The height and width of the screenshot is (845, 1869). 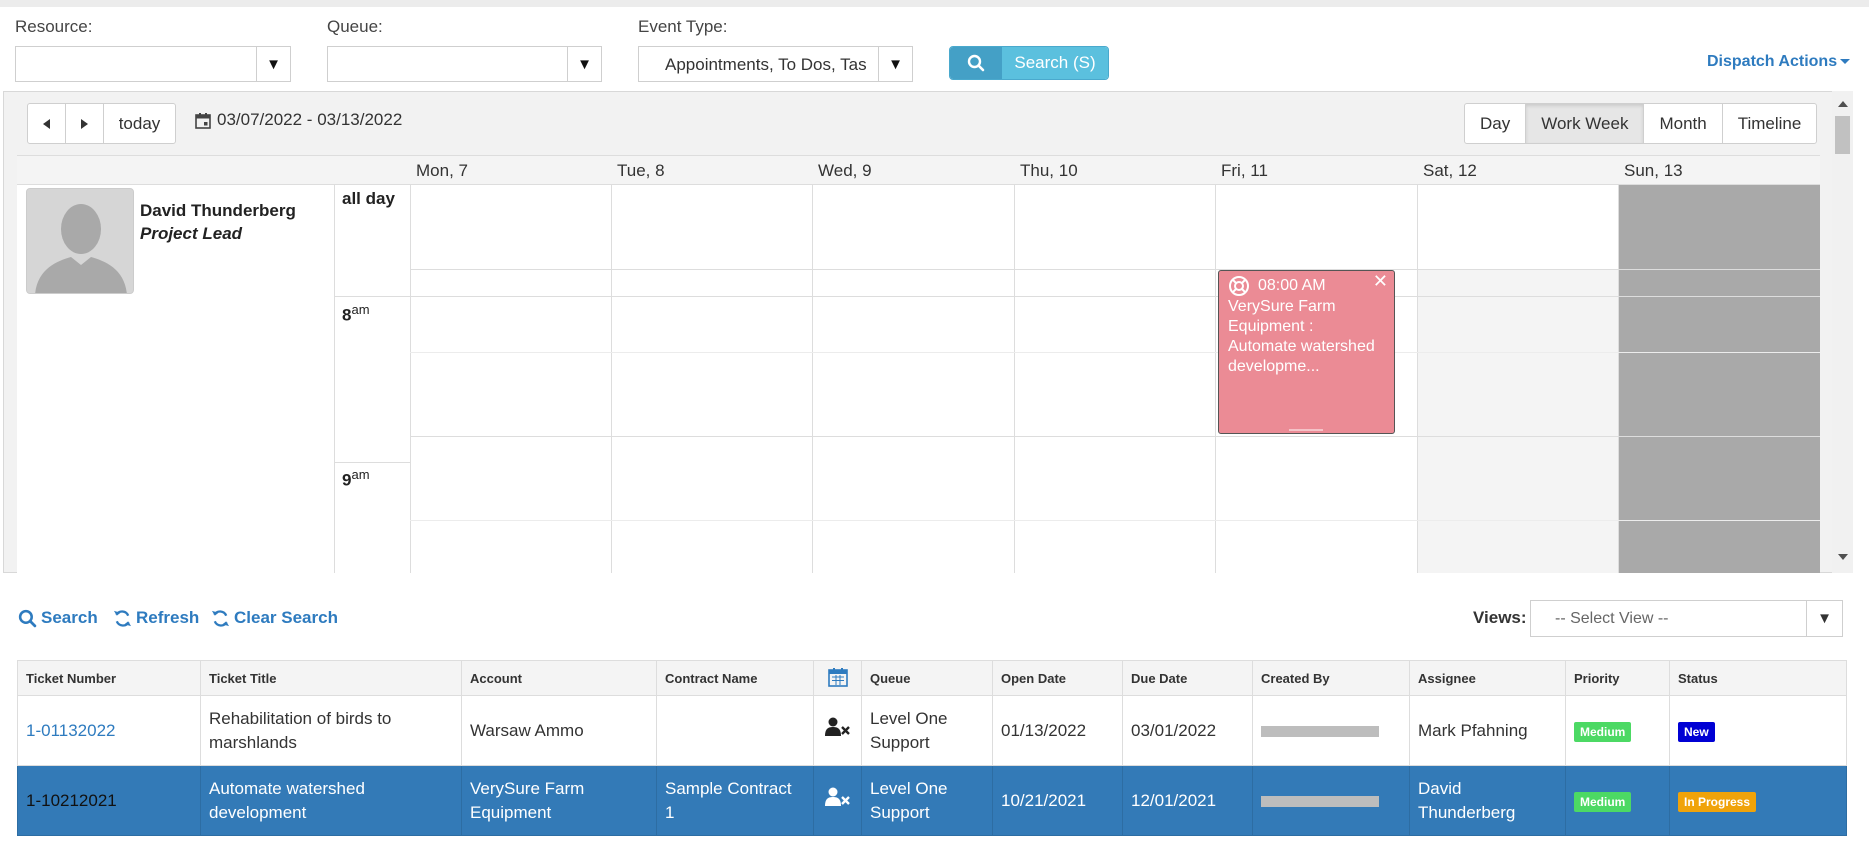 I want to click on resource-combobox: ▼, so click(x=153, y=64).